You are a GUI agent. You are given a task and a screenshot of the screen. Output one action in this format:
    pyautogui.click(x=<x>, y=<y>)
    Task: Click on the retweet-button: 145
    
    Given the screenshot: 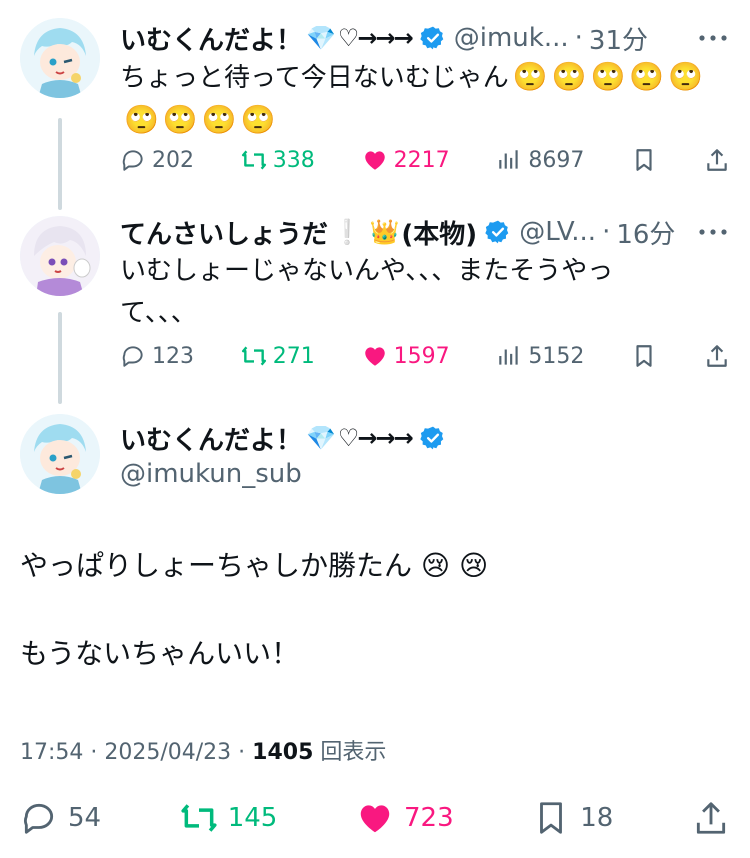 What is the action you would take?
    pyautogui.click(x=229, y=818)
    